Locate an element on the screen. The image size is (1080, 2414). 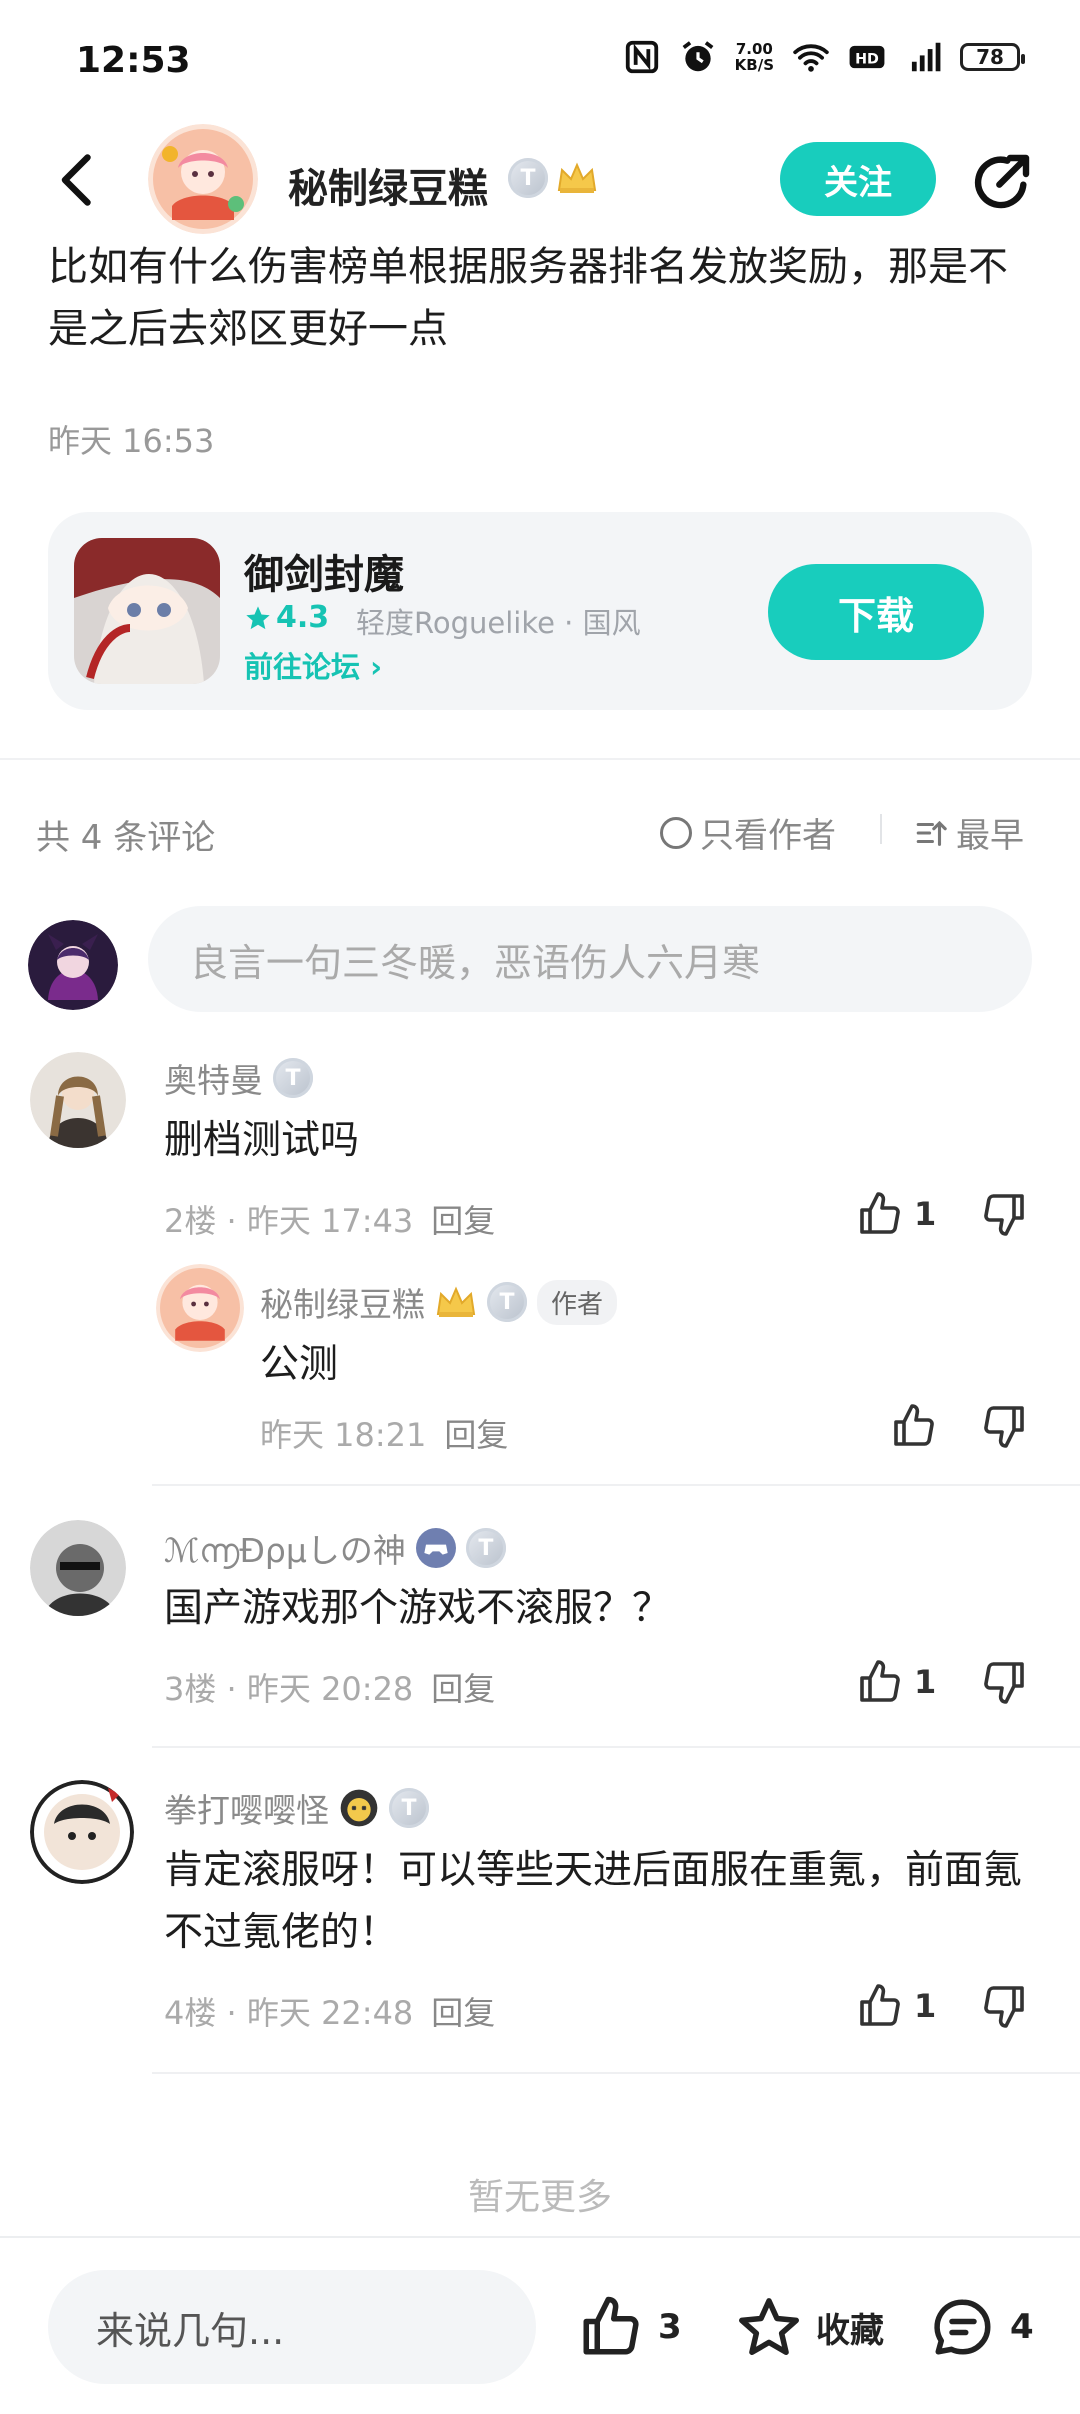
comment-bubble-icon is located at coordinates (962, 2327).